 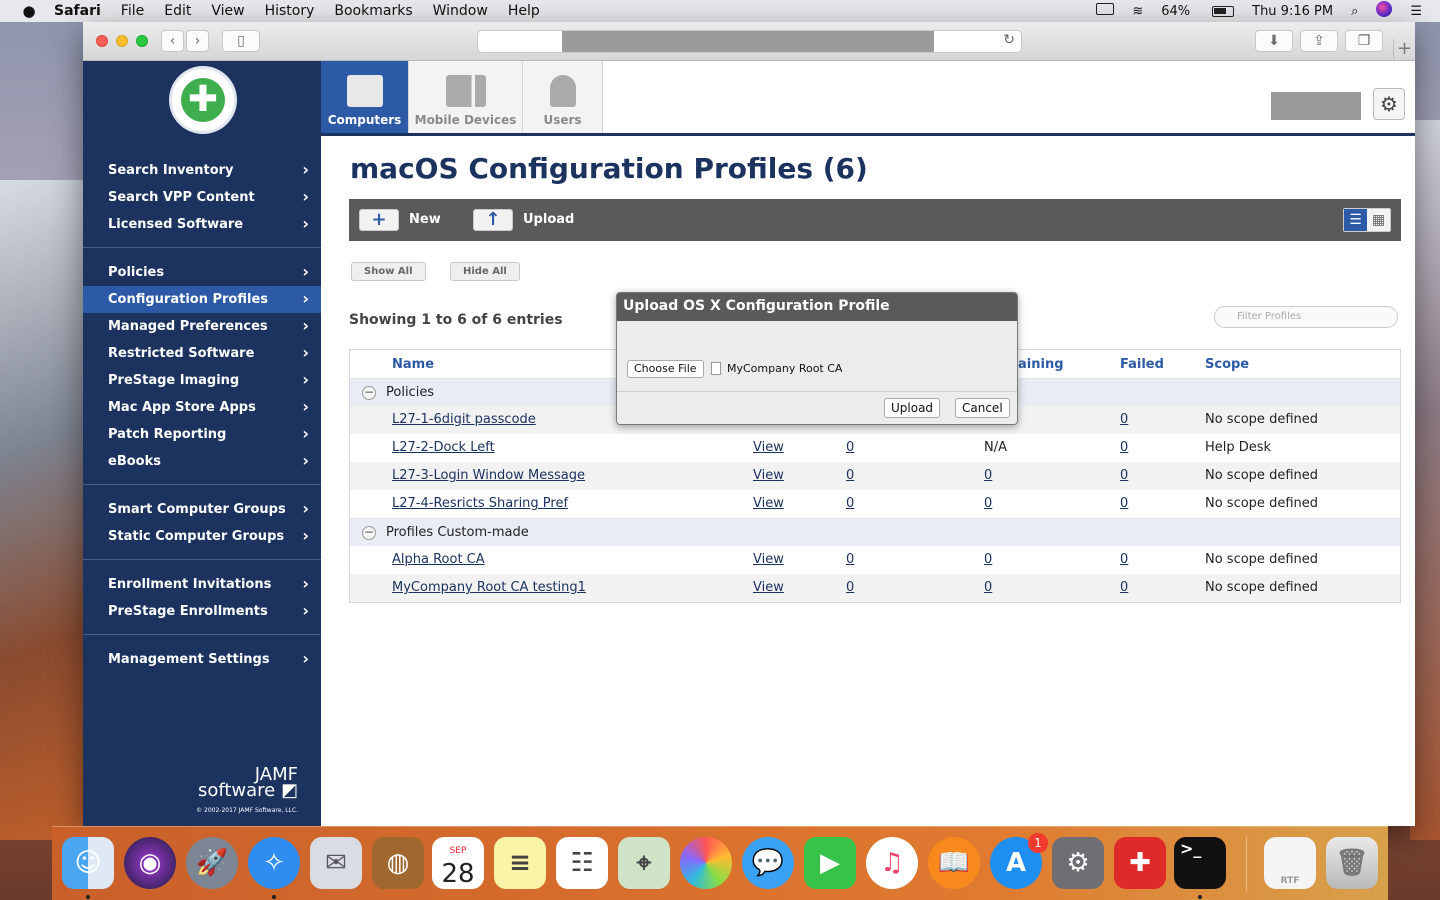 I want to click on menu-edit: Edit, so click(x=177, y=11).